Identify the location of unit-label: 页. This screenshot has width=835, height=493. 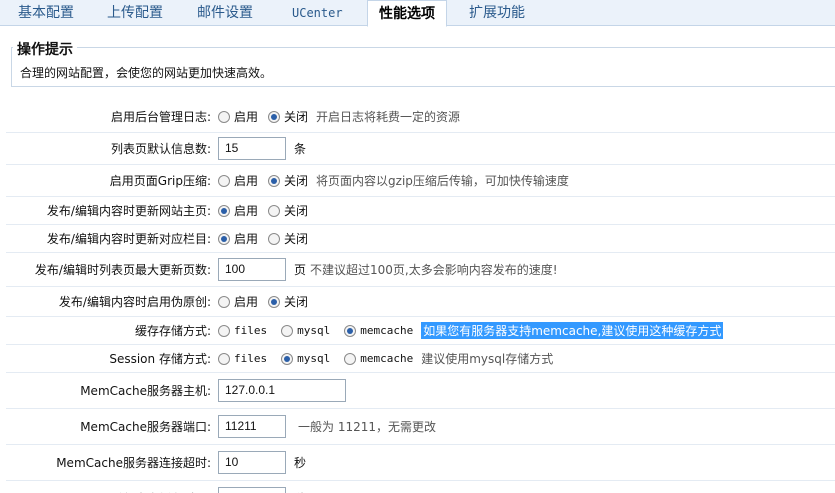
(300, 270).